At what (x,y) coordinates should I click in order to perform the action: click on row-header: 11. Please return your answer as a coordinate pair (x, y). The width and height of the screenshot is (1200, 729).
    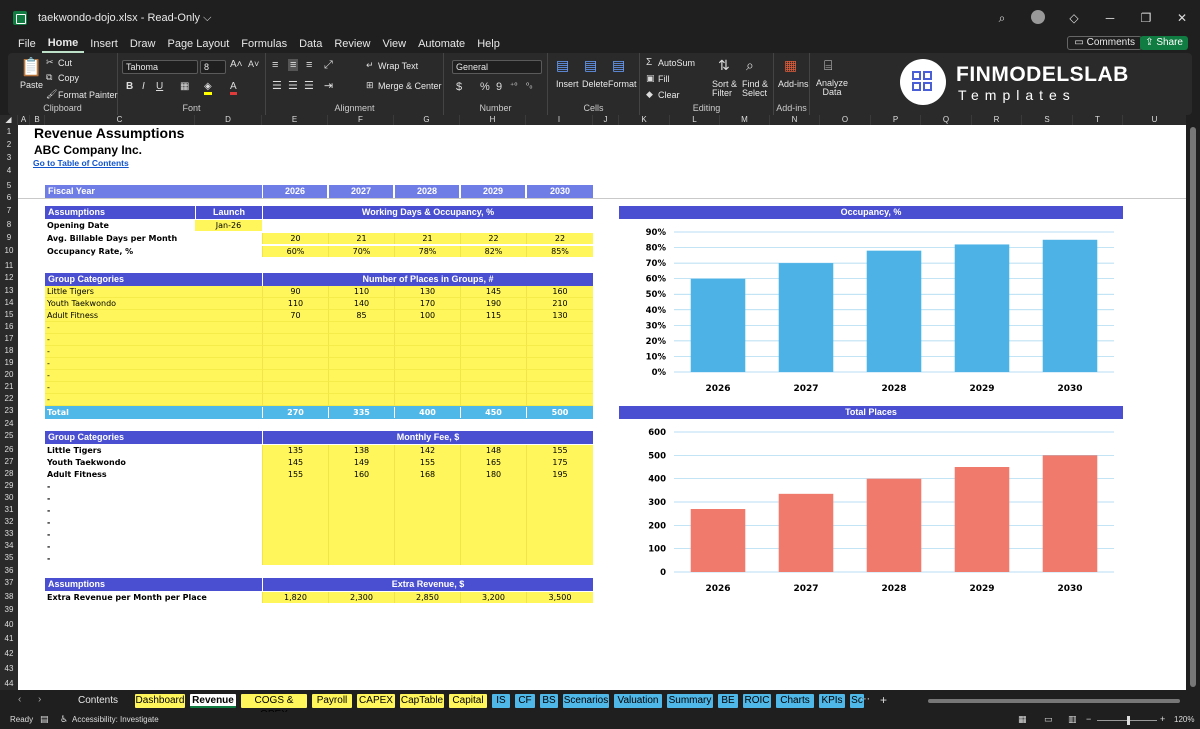
    Looking at the image, I should click on (9, 265).